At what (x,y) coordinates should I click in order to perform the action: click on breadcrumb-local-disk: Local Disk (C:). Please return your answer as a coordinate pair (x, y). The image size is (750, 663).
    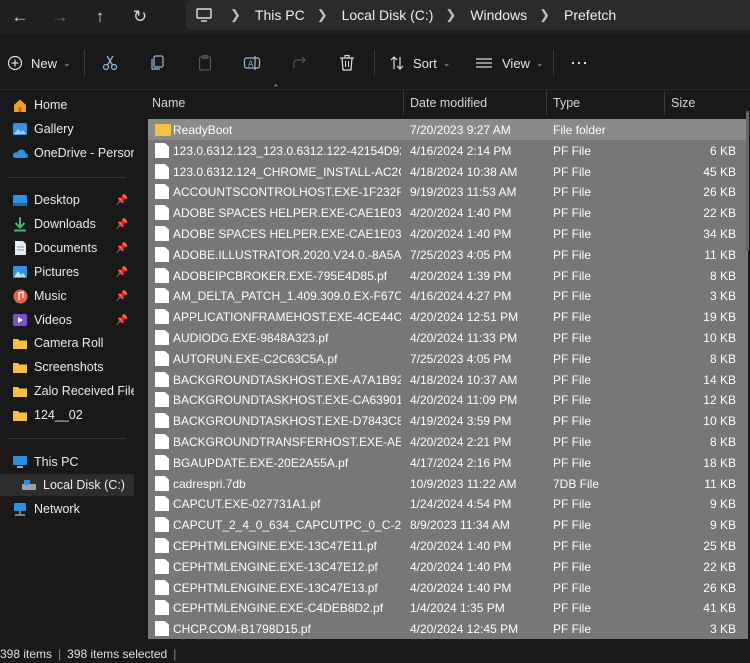
    Looking at the image, I should click on (388, 15).